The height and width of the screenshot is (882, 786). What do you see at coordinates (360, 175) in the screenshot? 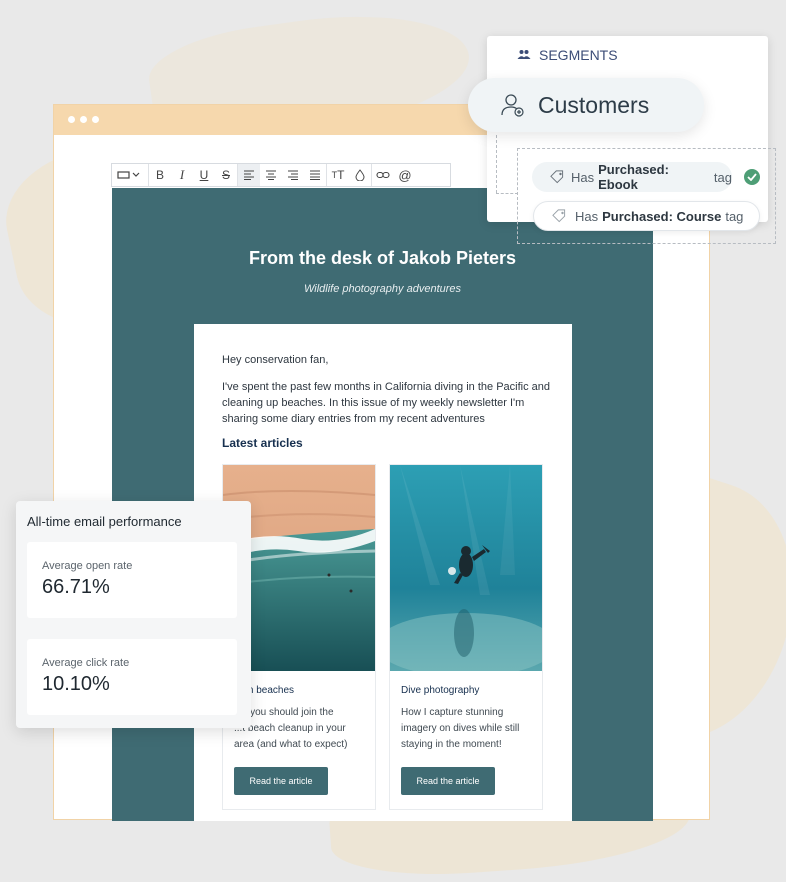
I see `color-drop-icon` at bounding box center [360, 175].